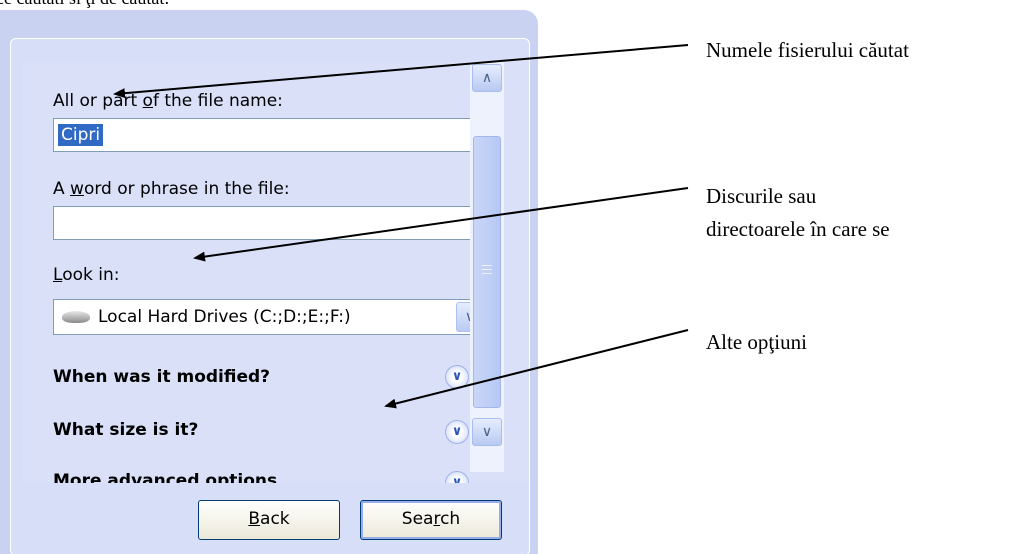  What do you see at coordinates (401, 71) in the screenshot?
I see `arrow-file-name` at bounding box center [401, 71].